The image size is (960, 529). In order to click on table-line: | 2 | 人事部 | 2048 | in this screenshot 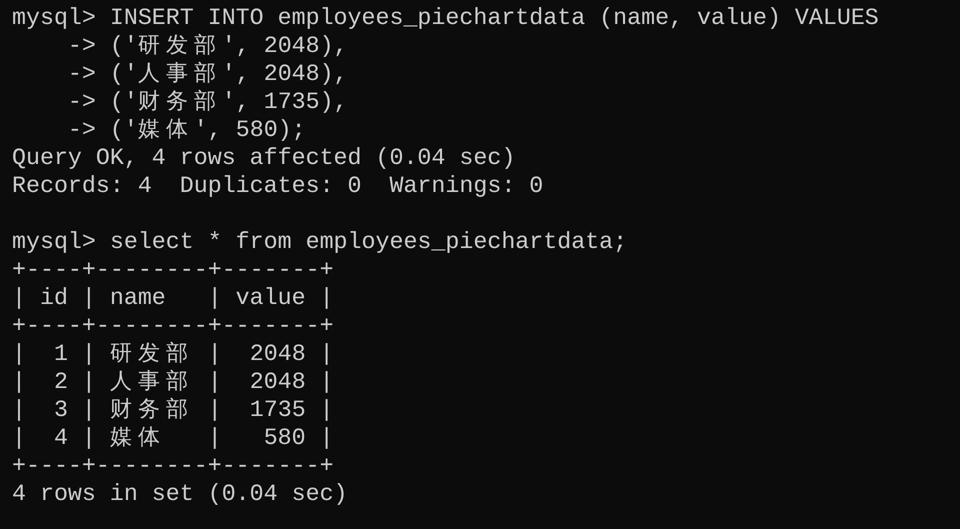, I will do `click(173, 382)`.